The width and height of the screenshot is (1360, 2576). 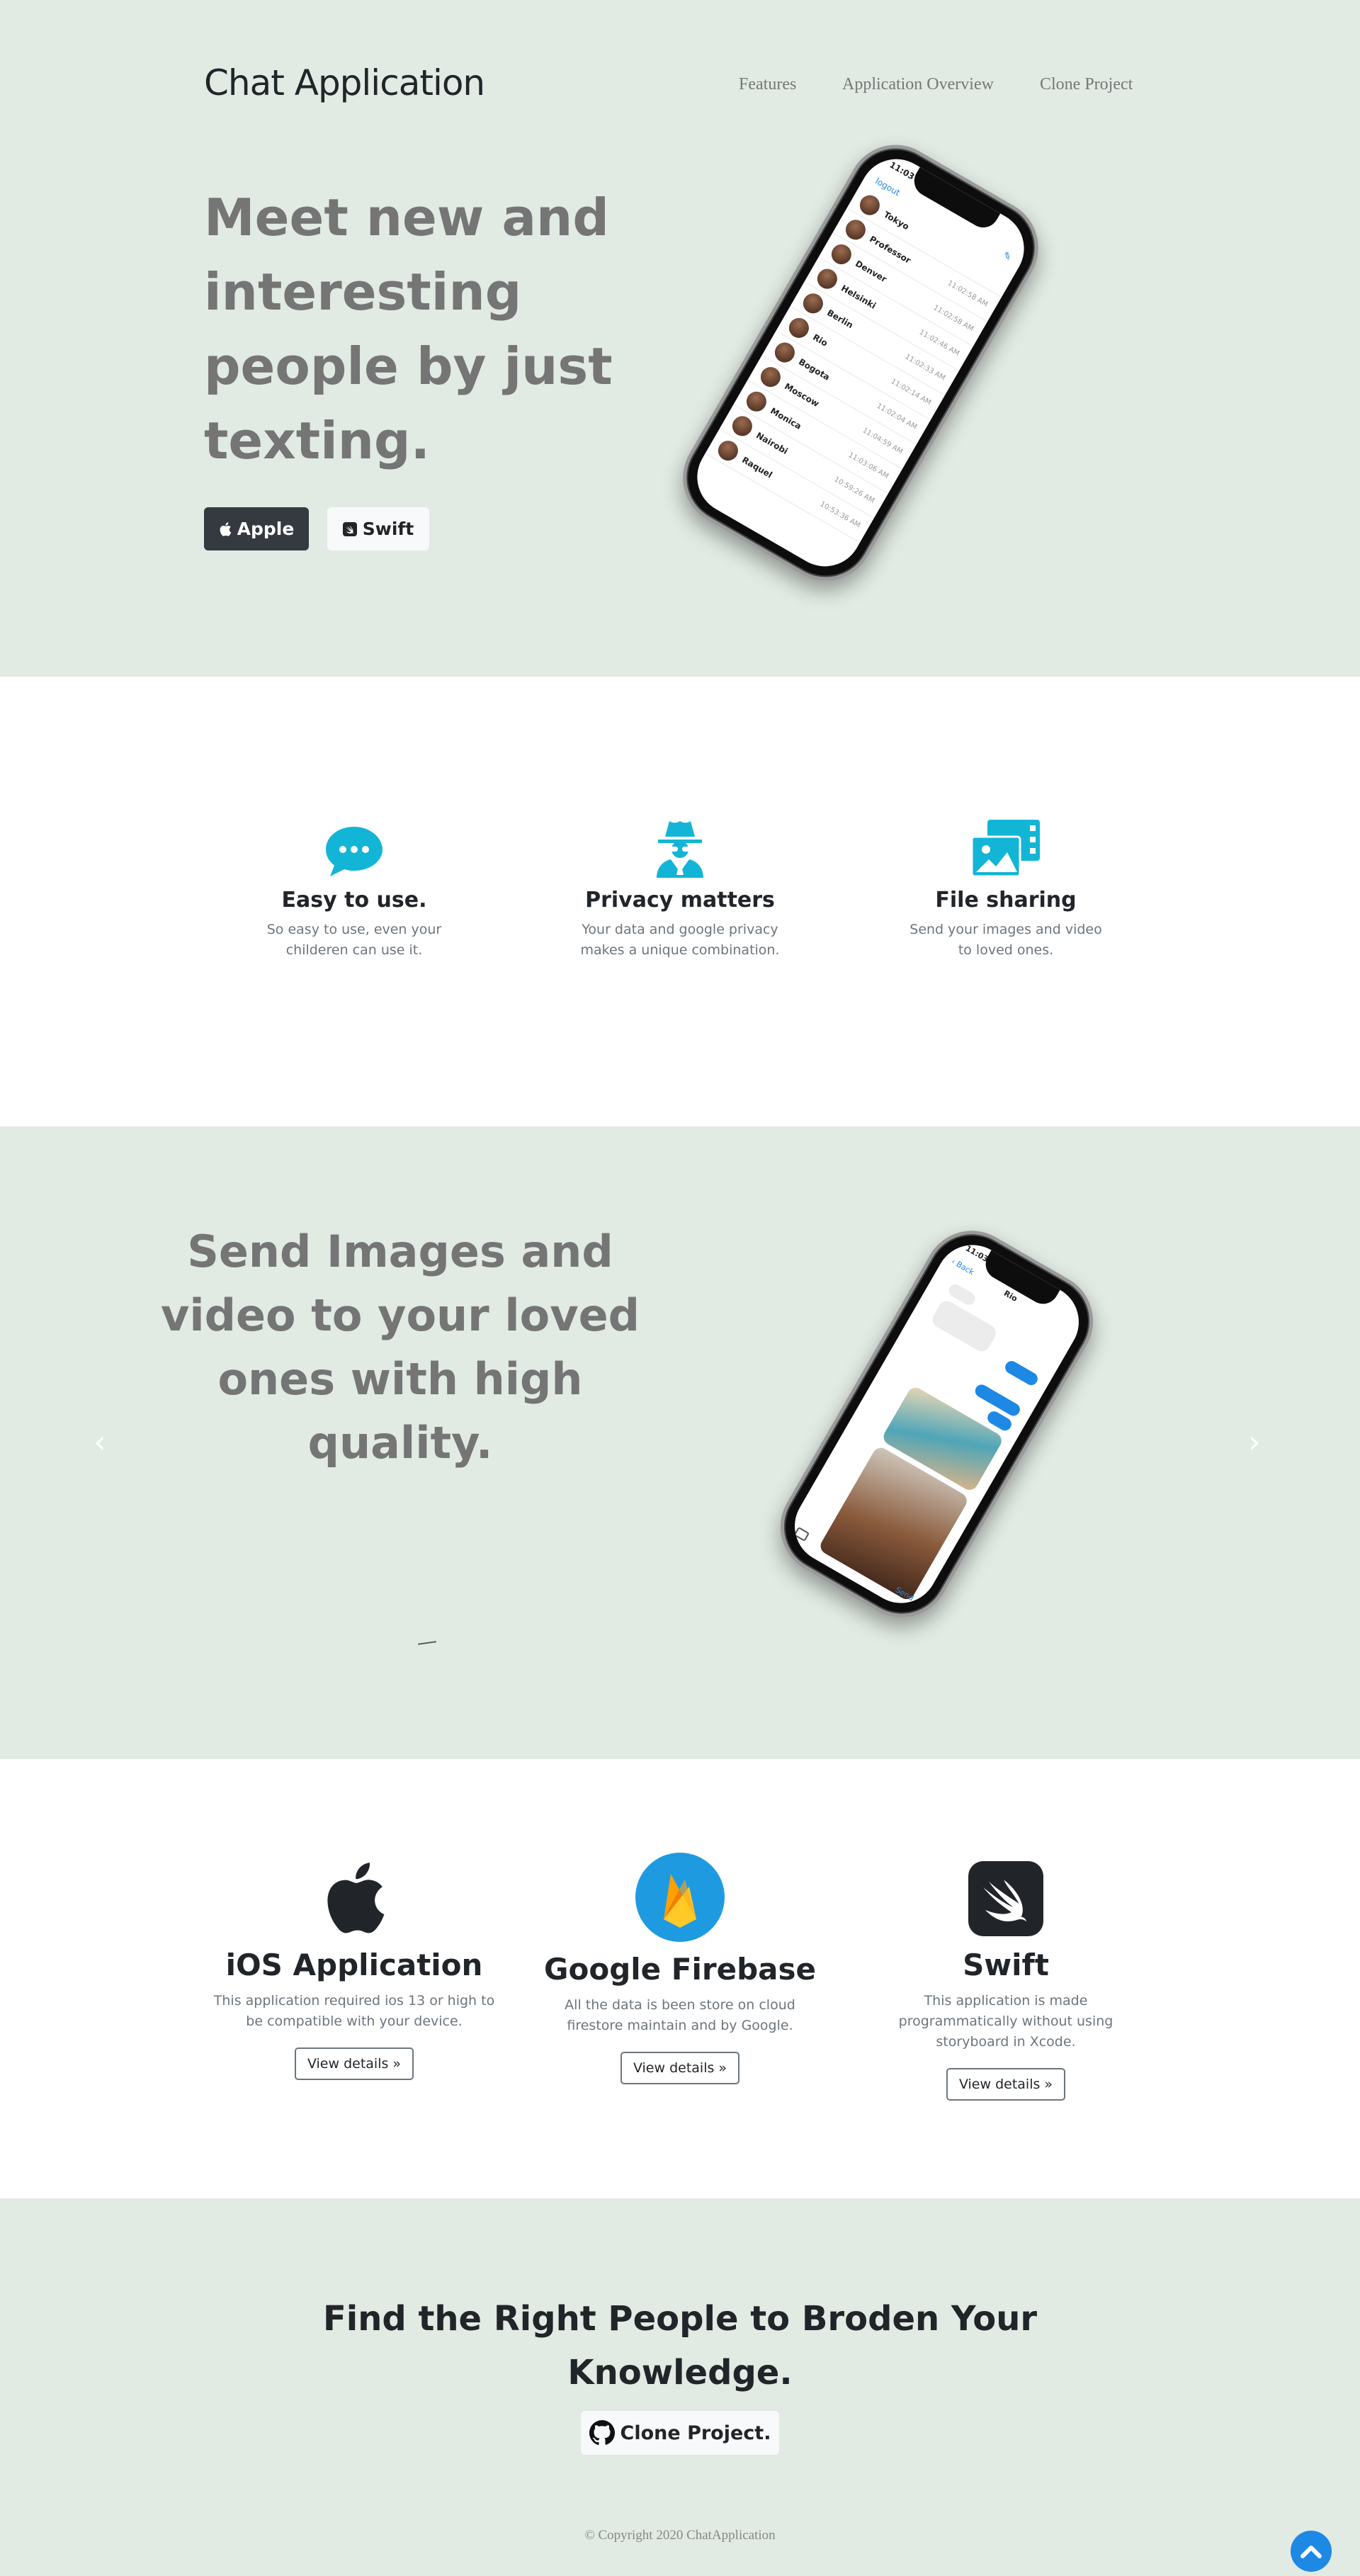 What do you see at coordinates (1006, 1965) in the screenshot?
I see `tech-title: Swift` at bounding box center [1006, 1965].